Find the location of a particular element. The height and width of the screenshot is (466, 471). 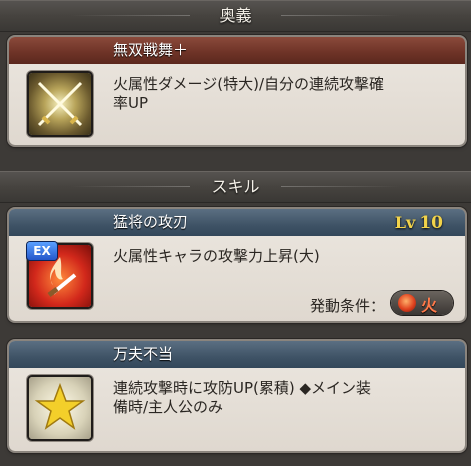

level-value: 10 is located at coordinates (431, 223).